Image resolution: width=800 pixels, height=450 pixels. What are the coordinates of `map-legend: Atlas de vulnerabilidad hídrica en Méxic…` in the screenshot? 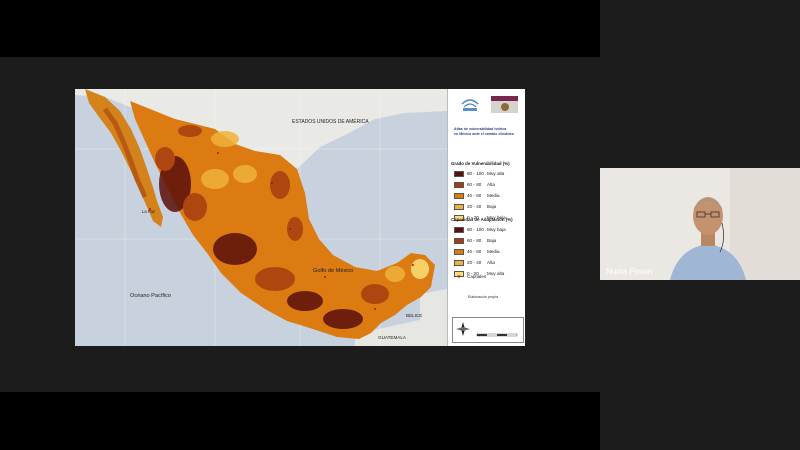 It's located at (486, 217).